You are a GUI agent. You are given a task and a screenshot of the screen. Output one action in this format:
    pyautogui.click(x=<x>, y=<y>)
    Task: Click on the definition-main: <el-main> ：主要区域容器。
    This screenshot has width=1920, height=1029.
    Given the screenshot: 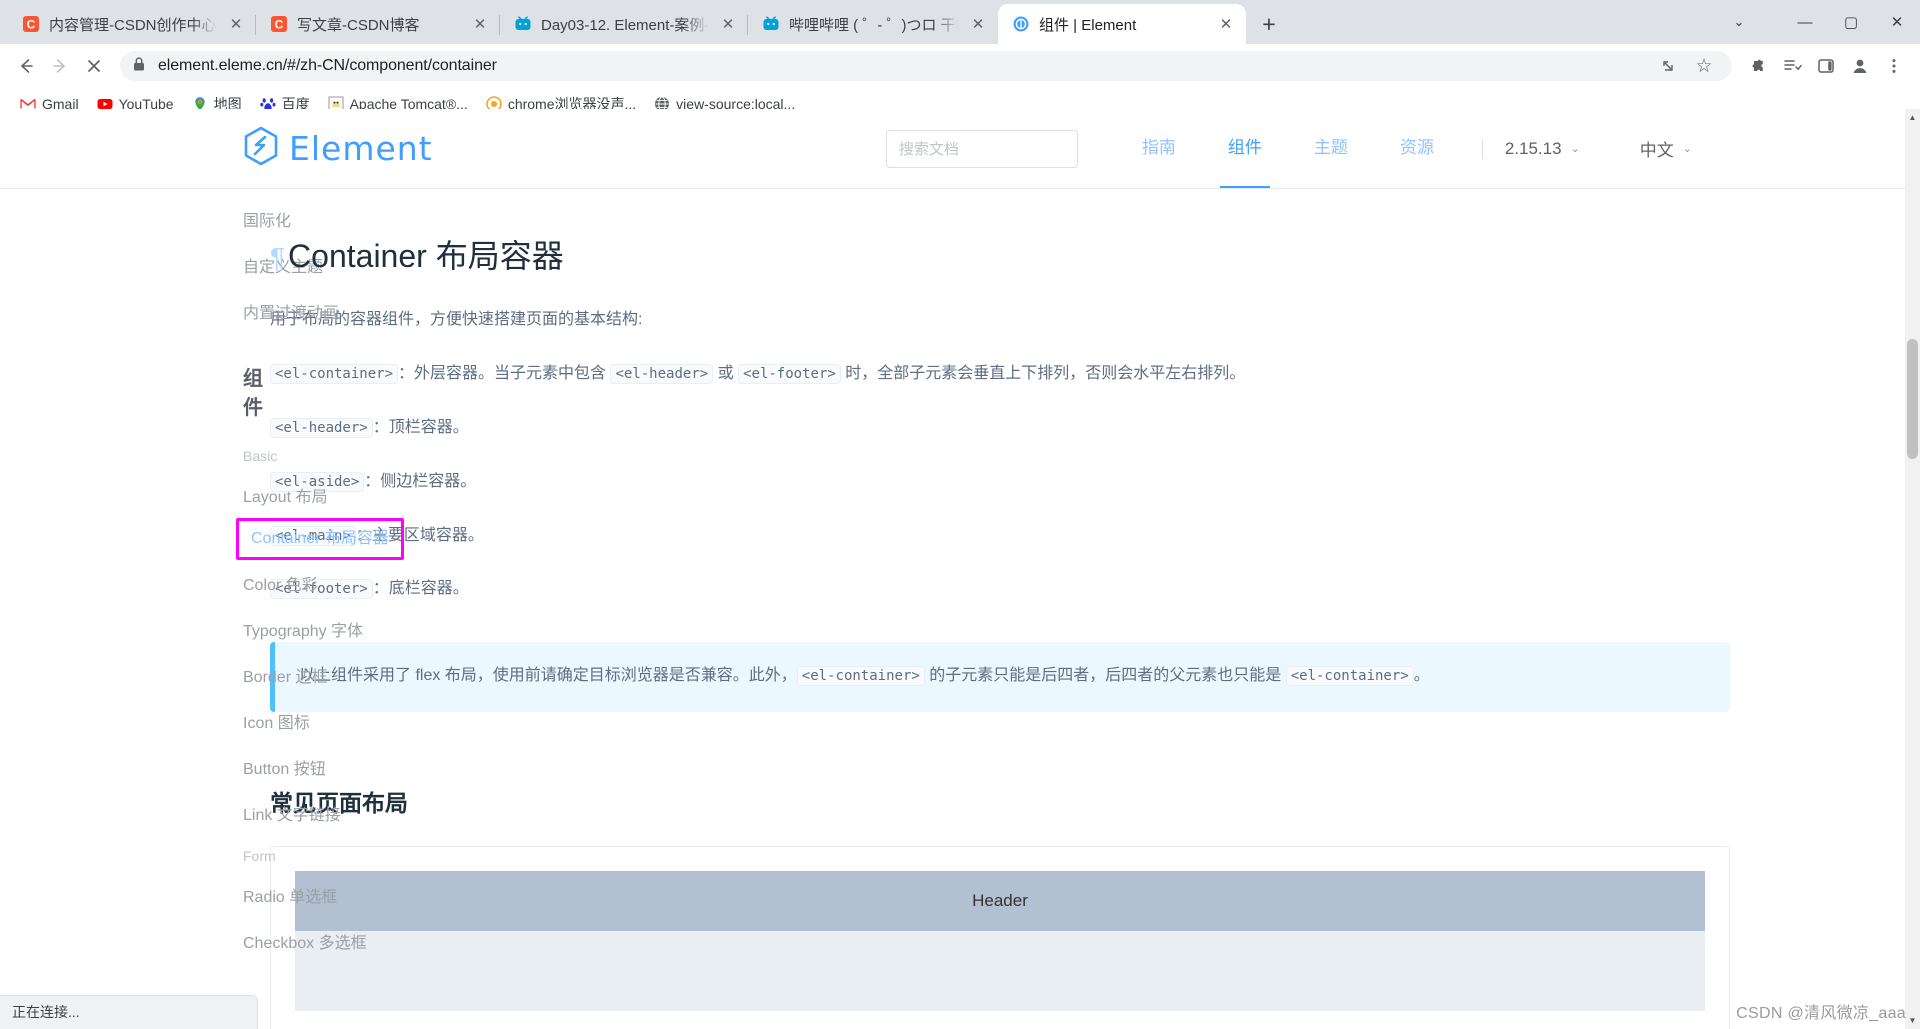 What is the action you would take?
    pyautogui.click(x=1000, y=536)
    